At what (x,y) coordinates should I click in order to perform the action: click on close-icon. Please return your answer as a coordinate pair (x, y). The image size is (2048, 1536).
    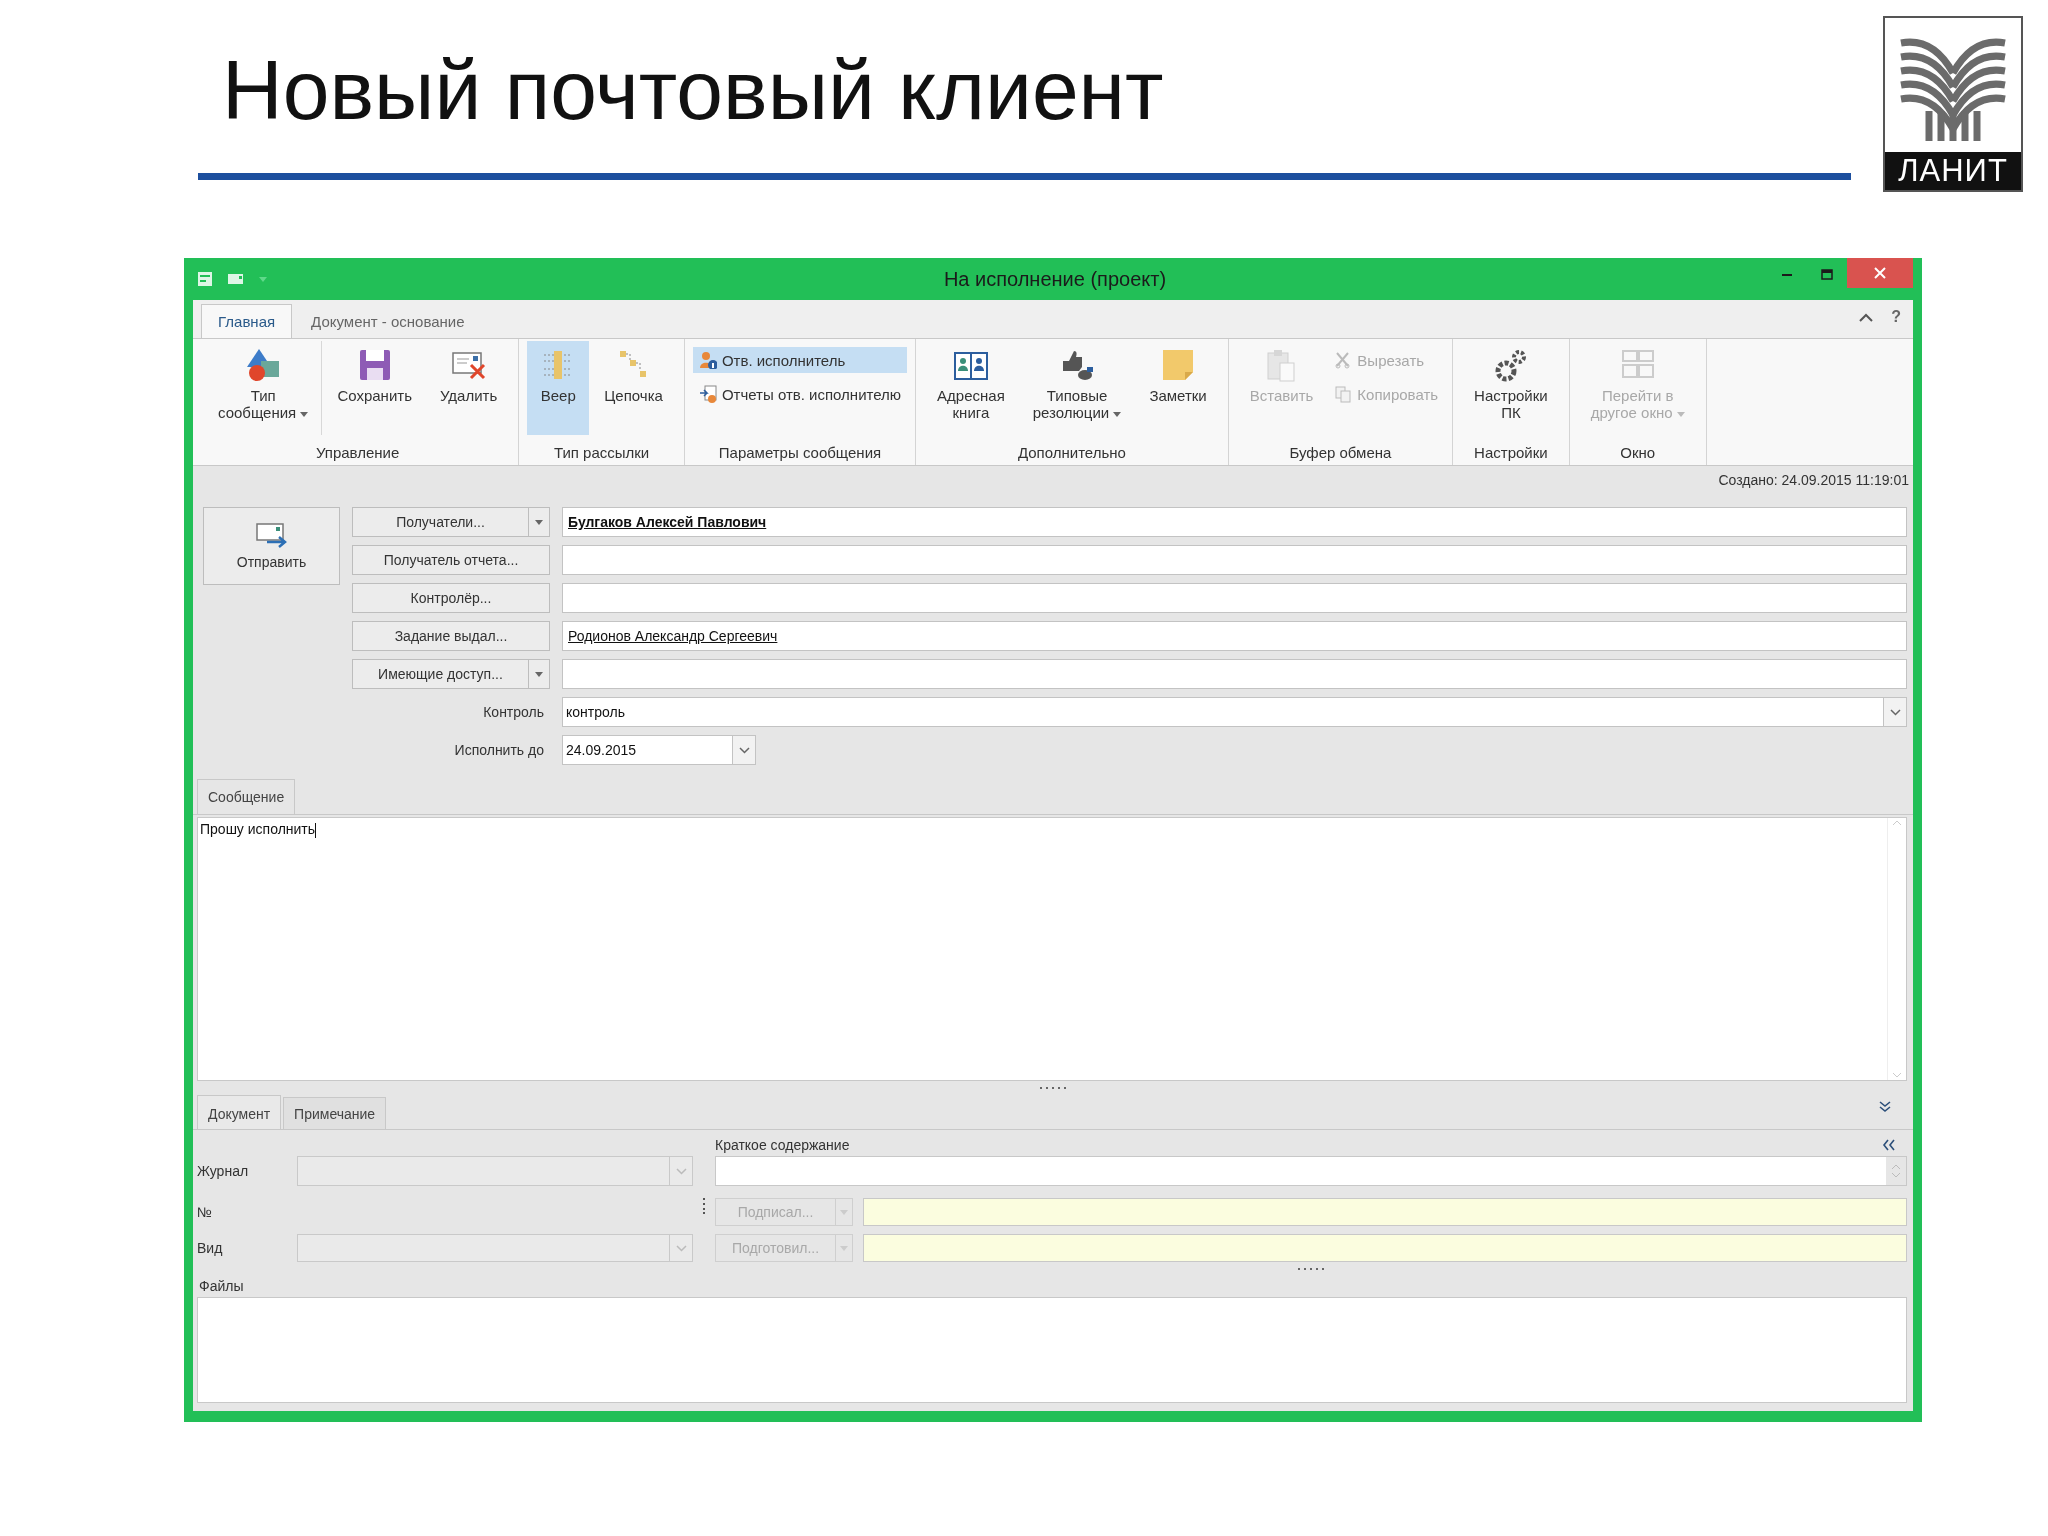
    Looking at the image, I should click on (1880, 273).